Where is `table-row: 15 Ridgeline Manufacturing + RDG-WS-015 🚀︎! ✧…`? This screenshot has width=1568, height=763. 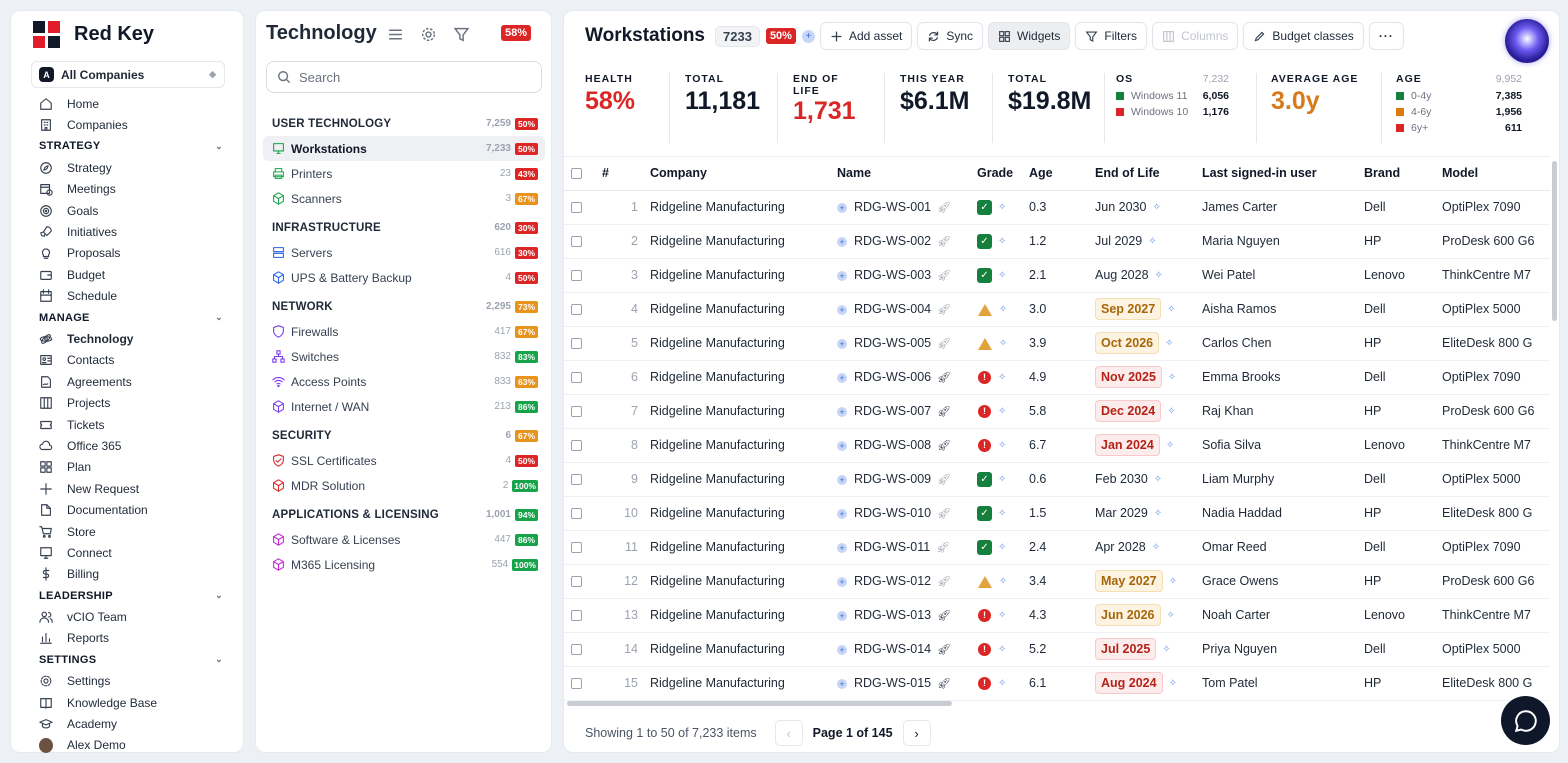
table-row: 15 Ridgeline Manufacturing + RDG-WS-015 🚀︎! ✧… is located at coordinates (1057, 683).